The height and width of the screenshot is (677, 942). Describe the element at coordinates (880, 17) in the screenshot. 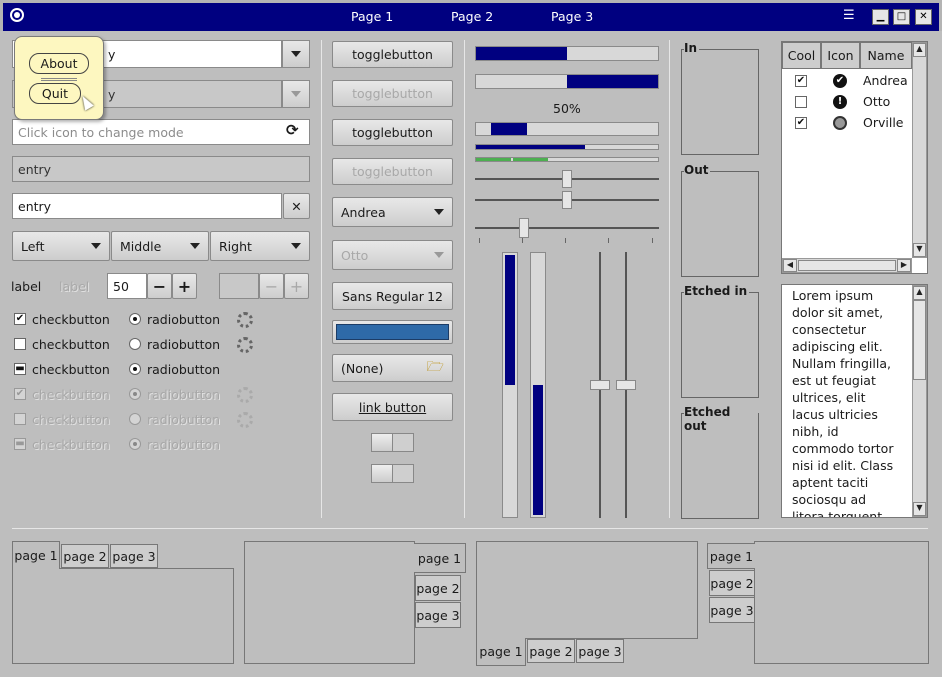

I see `minimize-icon: ▁` at that location.